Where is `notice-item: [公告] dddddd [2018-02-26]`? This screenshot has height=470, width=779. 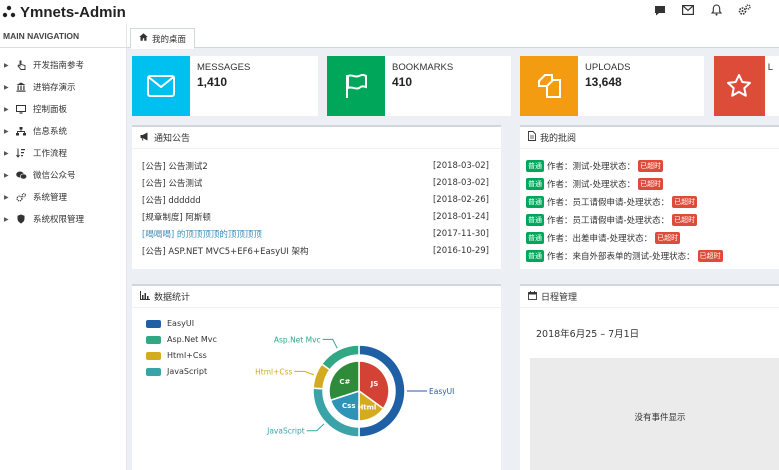 notice-item: [公告] dddddd [2018-02-26] is located at coordinates (315, 199).